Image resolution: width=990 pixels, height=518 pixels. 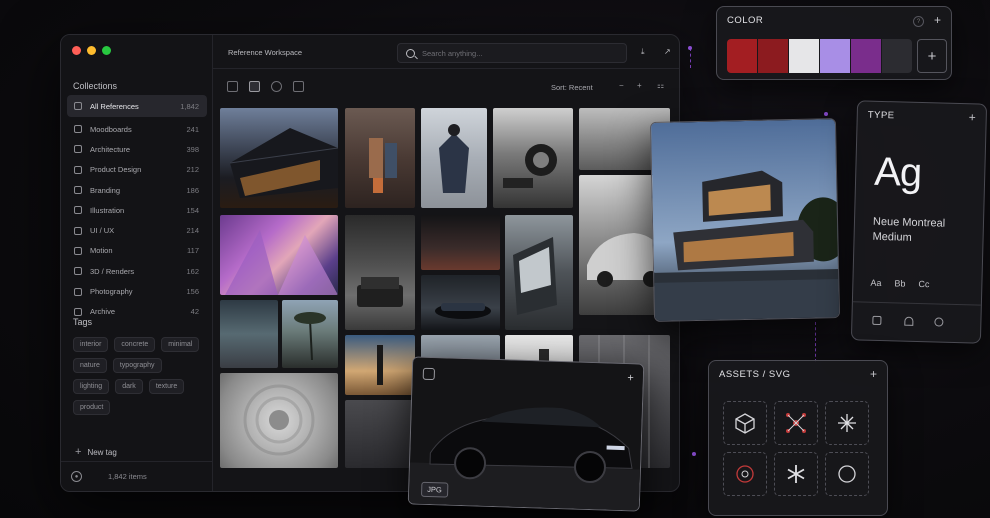 What do you see at coordinates (91, 344) in the screenshot?
I see `tag-chip: interior` at bounding box center [91, 344].